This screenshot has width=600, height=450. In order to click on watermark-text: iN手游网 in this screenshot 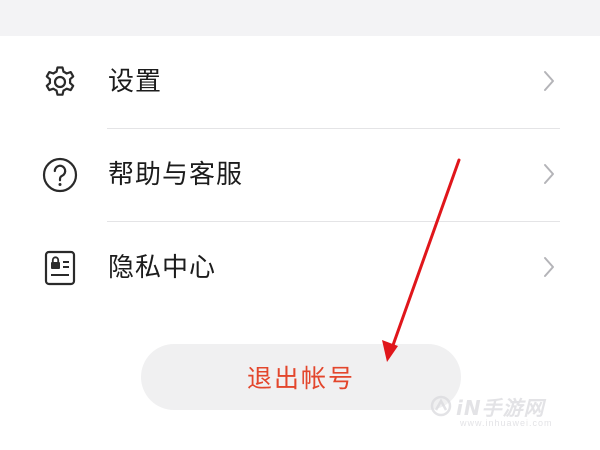, I will do `click(500, 407)`.